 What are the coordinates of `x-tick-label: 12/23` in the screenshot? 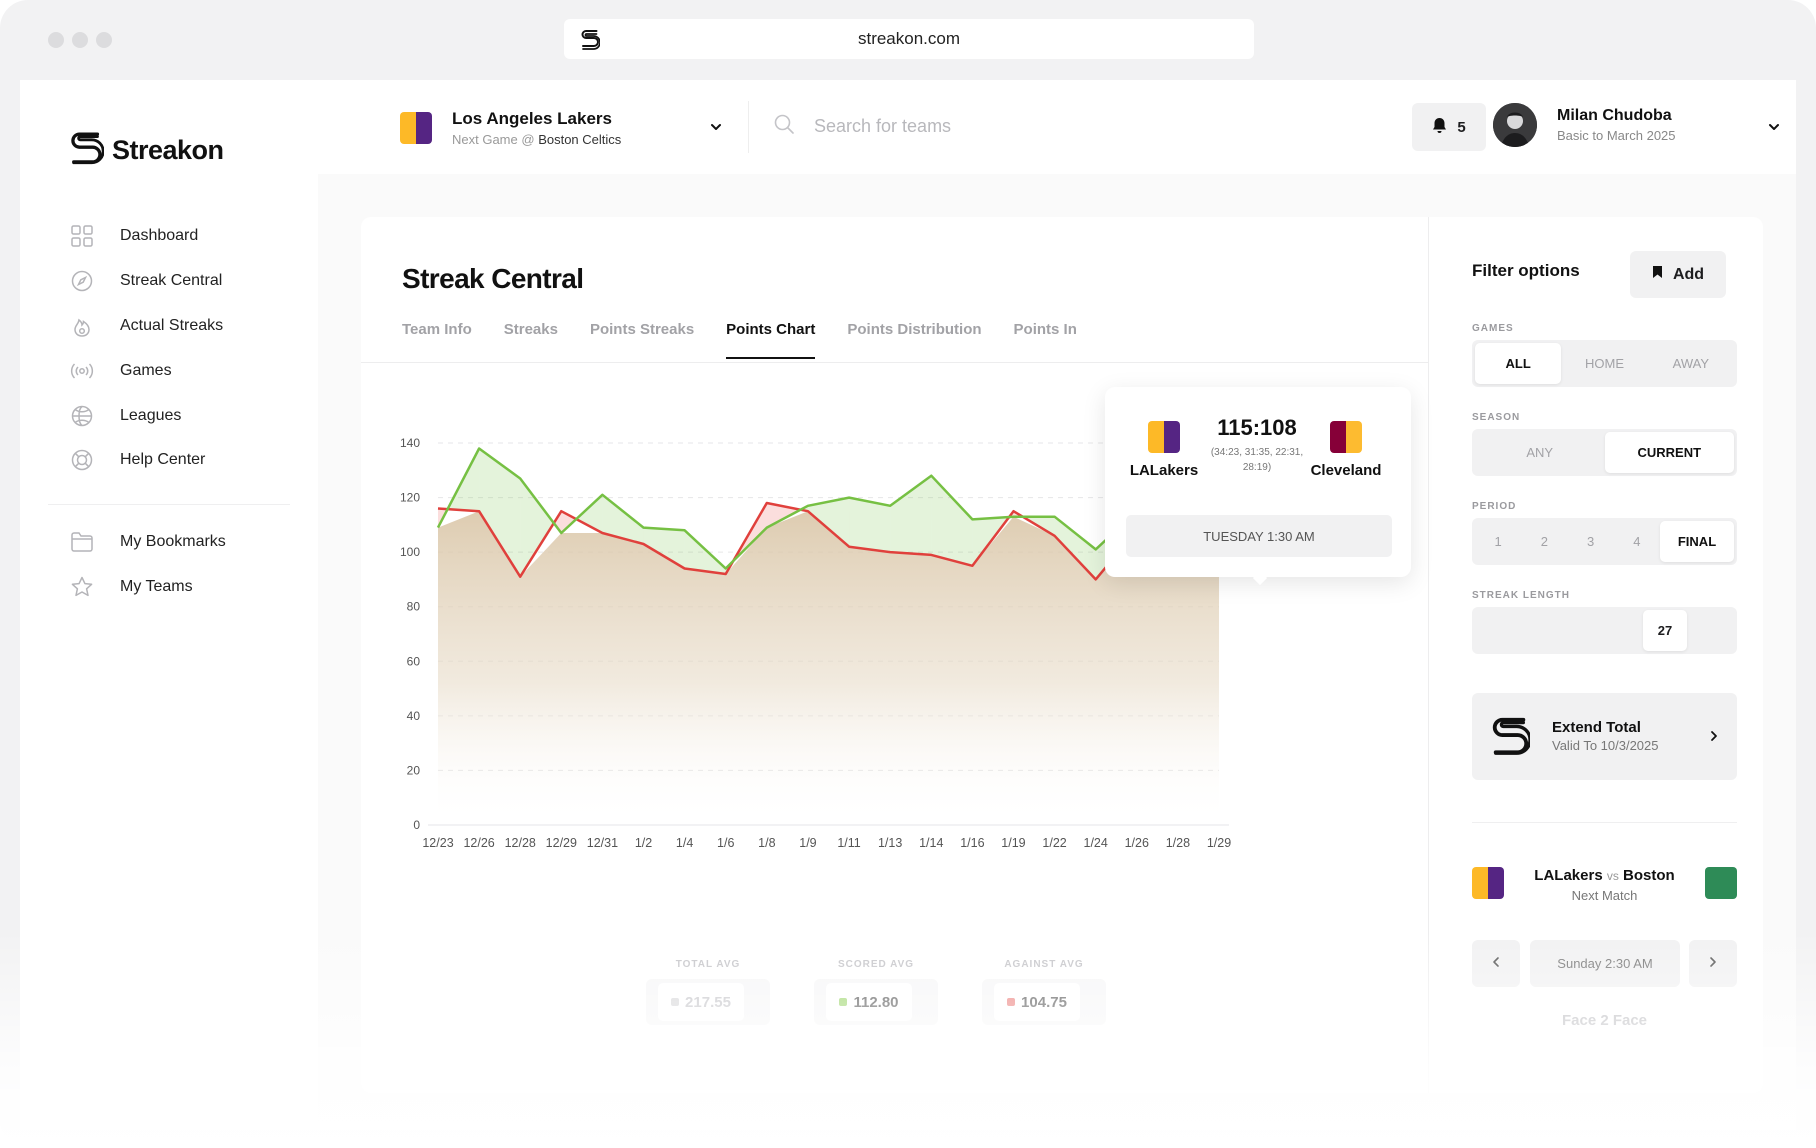 It's located at (437, 843).